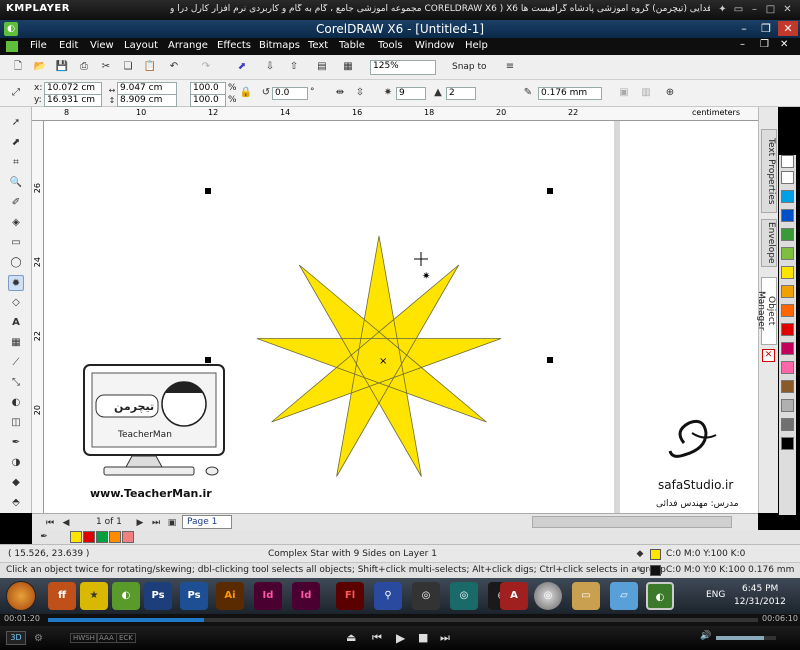 The height and width of the screenshot is (650, 800). Describe the element at coordinates (84, 67) in the screenshot. I see `print-icon: ⎙` at that location.